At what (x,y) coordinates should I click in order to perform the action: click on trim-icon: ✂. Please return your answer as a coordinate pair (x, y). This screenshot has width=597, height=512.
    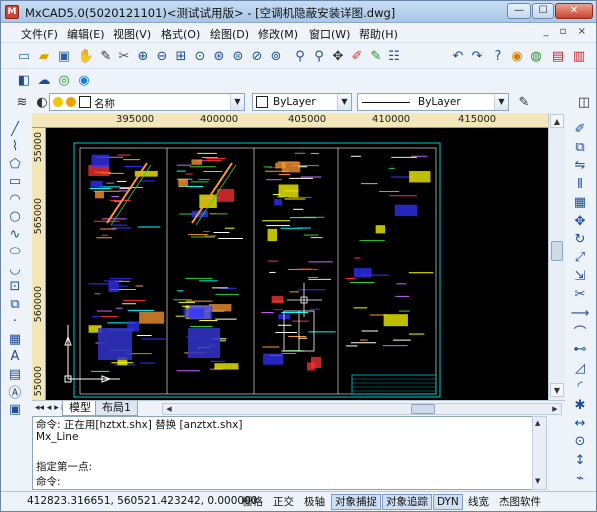
    Looking at the image, I should click on (580, 295).